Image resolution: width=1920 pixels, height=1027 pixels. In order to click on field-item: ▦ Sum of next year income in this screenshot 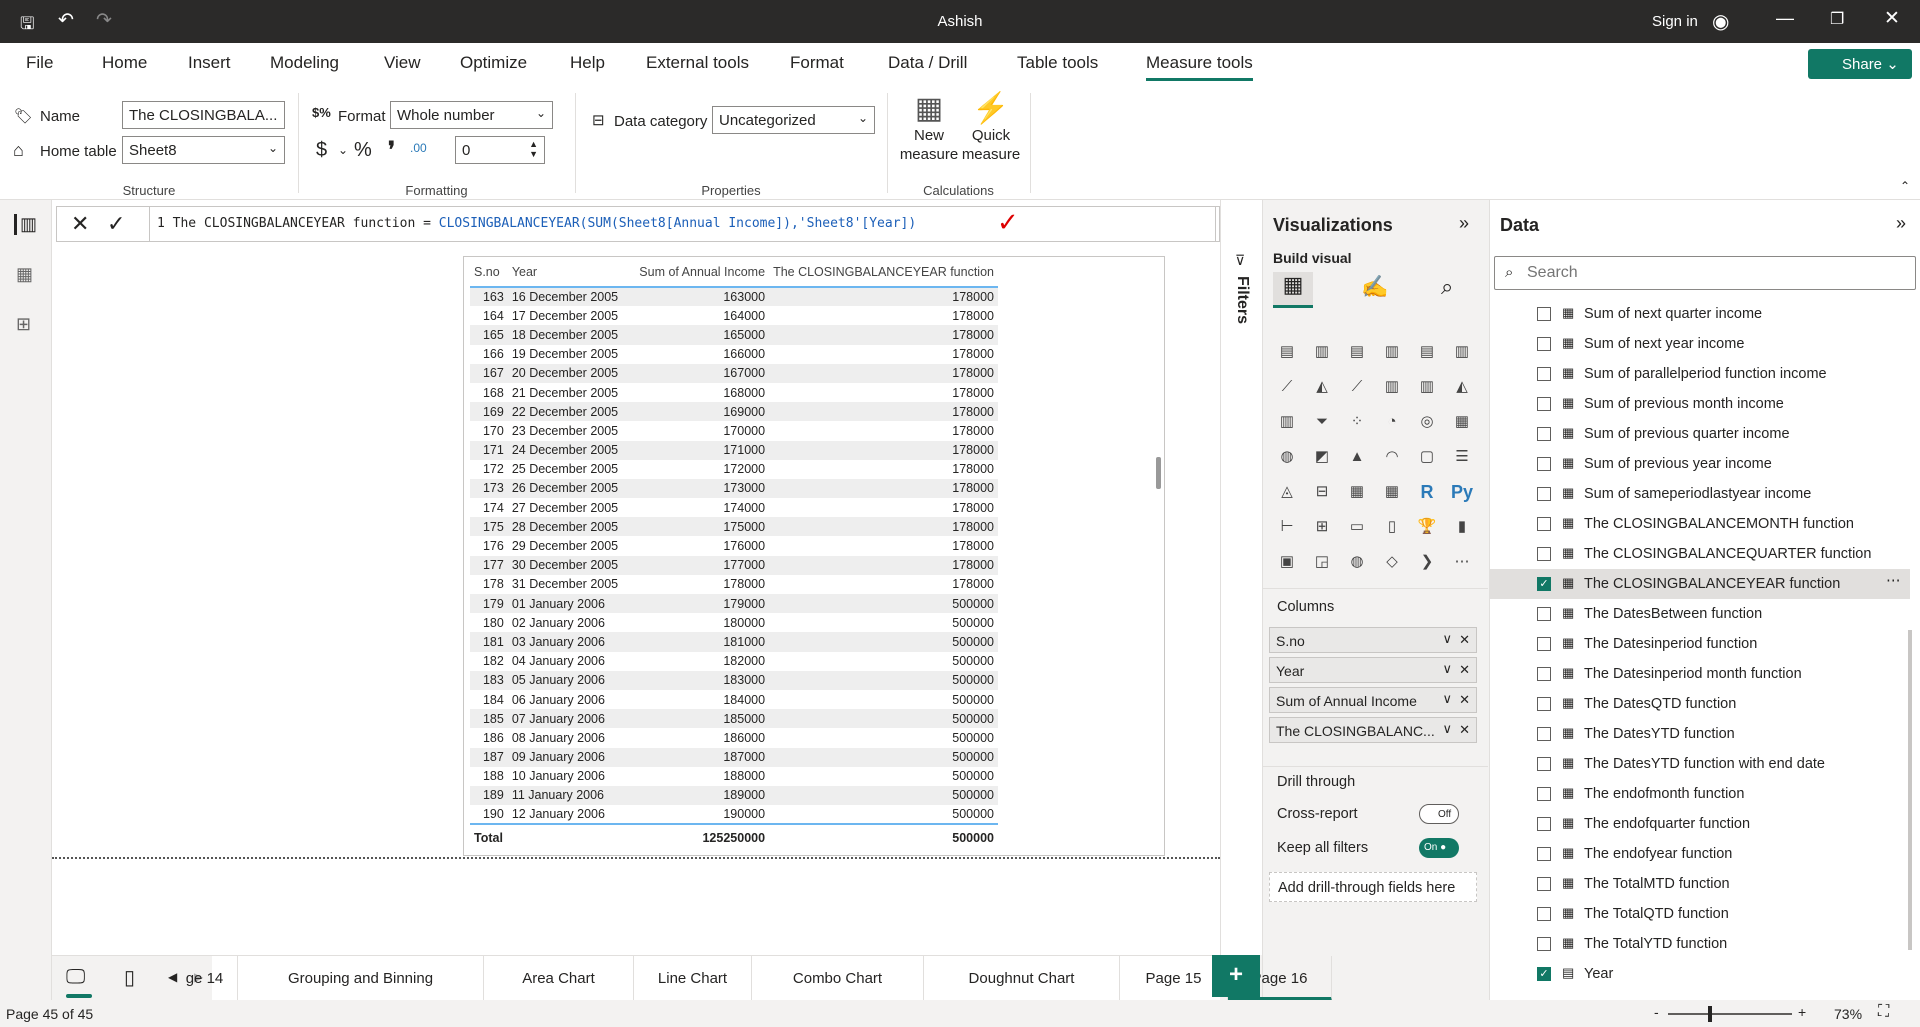, I will do `click(1700, 344)`.